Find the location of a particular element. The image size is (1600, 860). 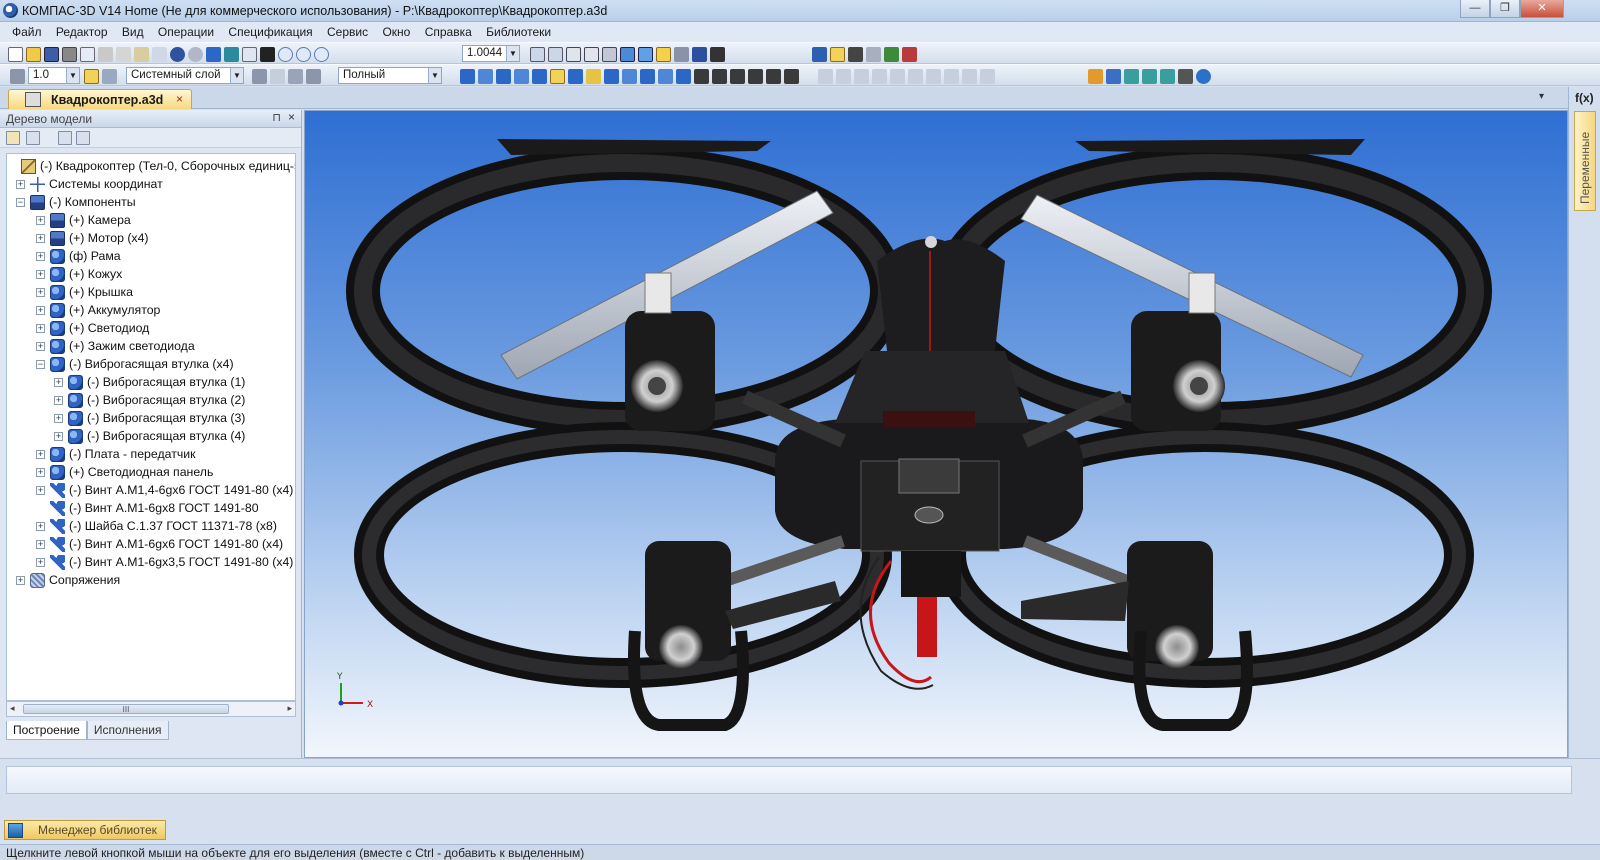

step-field: 1.0 ▼ is located at coordinates (54, 75).